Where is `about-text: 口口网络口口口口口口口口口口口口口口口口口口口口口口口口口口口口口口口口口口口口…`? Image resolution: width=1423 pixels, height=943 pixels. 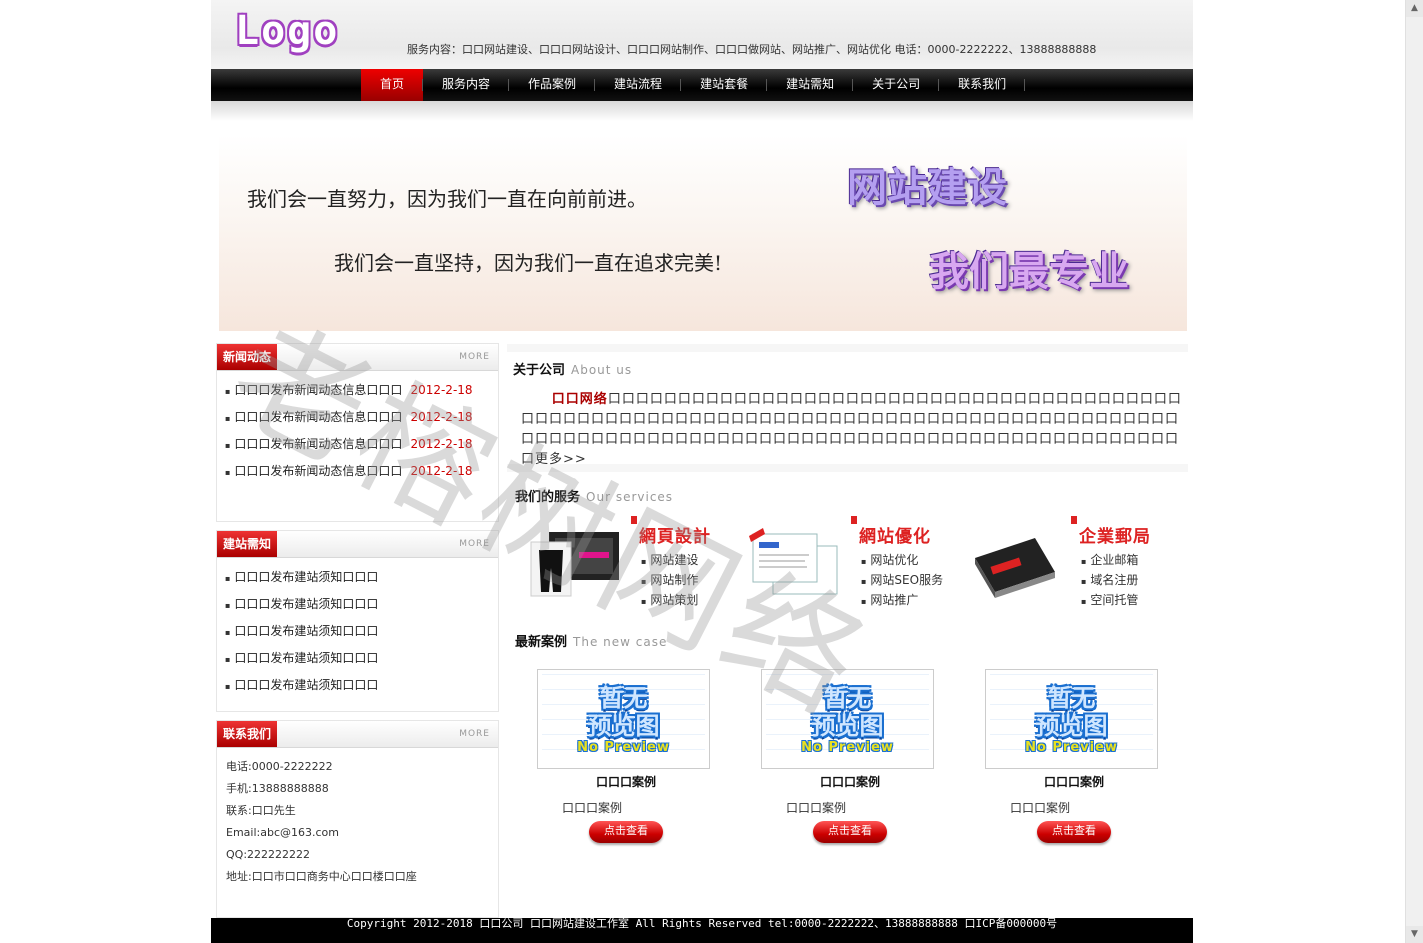 about-text: 口口网络口口口口口口口口口口口口口口口口口口口口口口口口口口口口口口口口口口口口… is located at coordinates (851, 429).